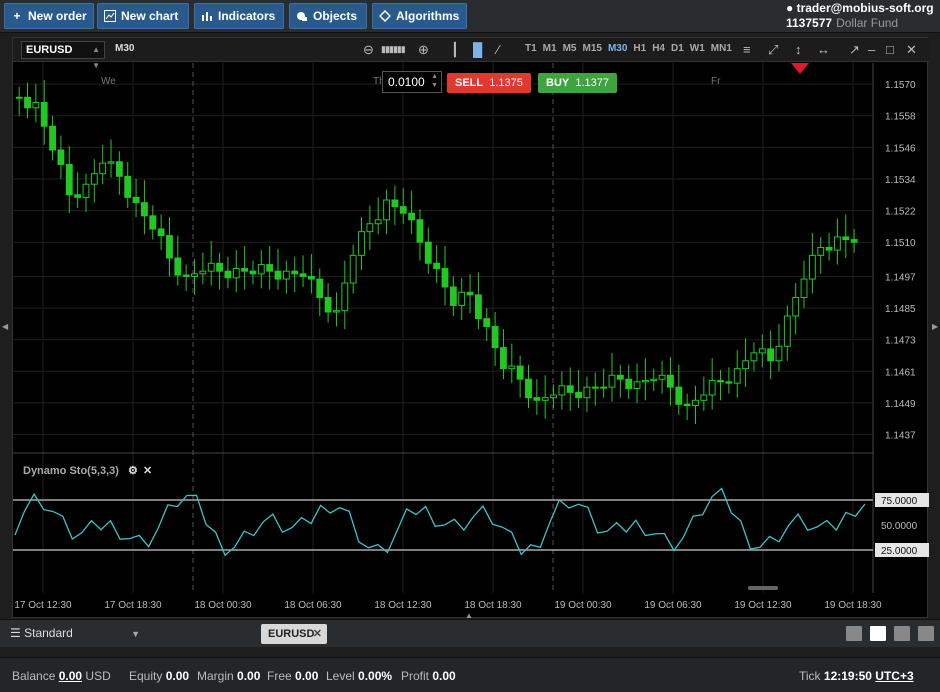 This screenshot has width=940, height=692. What do you see at coordinates (721, 48) in the screenshot?
I see `tf-mn1: MN1` at bounding box center [721, 48].